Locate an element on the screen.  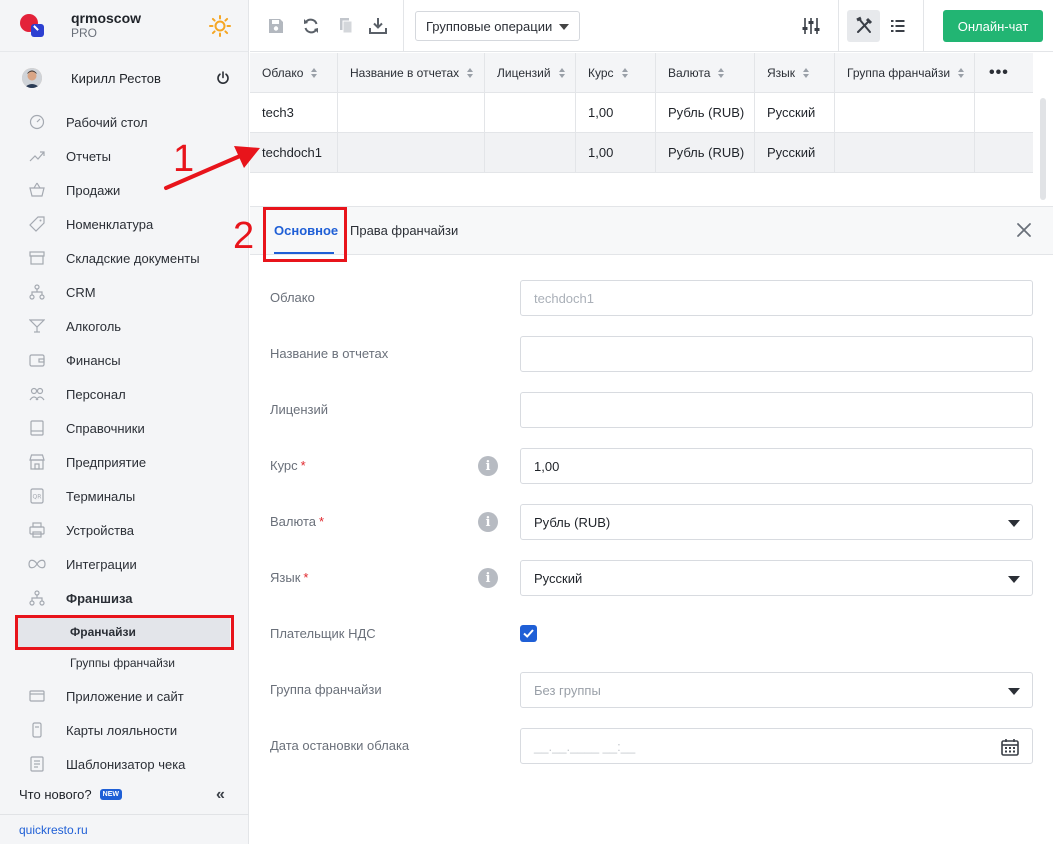
svg-text: QR is located at coordinates (37, 497).